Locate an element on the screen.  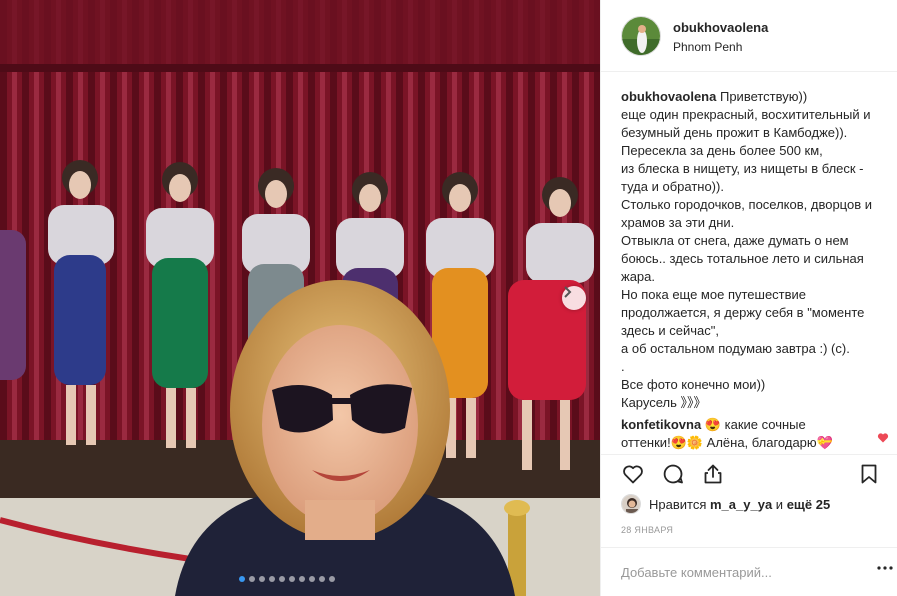
caption-line: Столько городочков, поселков, дворцов и is located at coordinates (746, 204).